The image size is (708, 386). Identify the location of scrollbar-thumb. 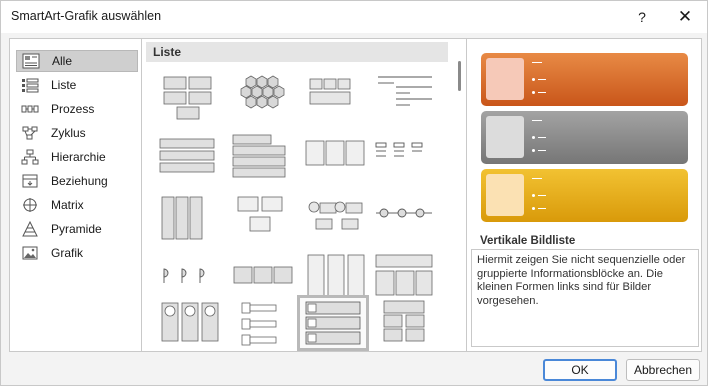
(459, 76).